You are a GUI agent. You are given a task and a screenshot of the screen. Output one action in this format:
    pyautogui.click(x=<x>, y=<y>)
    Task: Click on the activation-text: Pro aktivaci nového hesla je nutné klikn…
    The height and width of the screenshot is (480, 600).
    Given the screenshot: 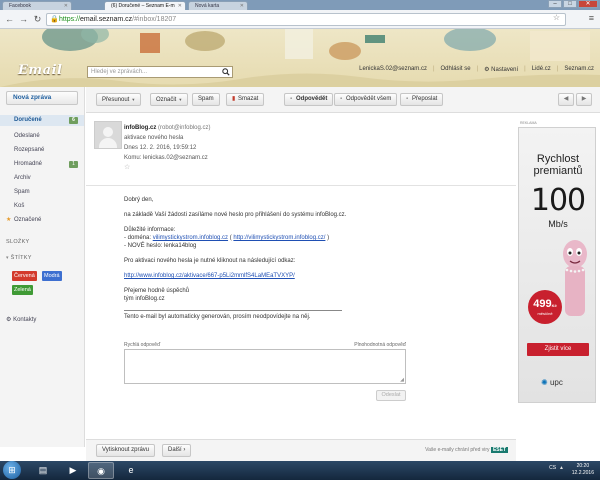 What is the action you would take?
    pyautogui.click(x=210, y=261)
    